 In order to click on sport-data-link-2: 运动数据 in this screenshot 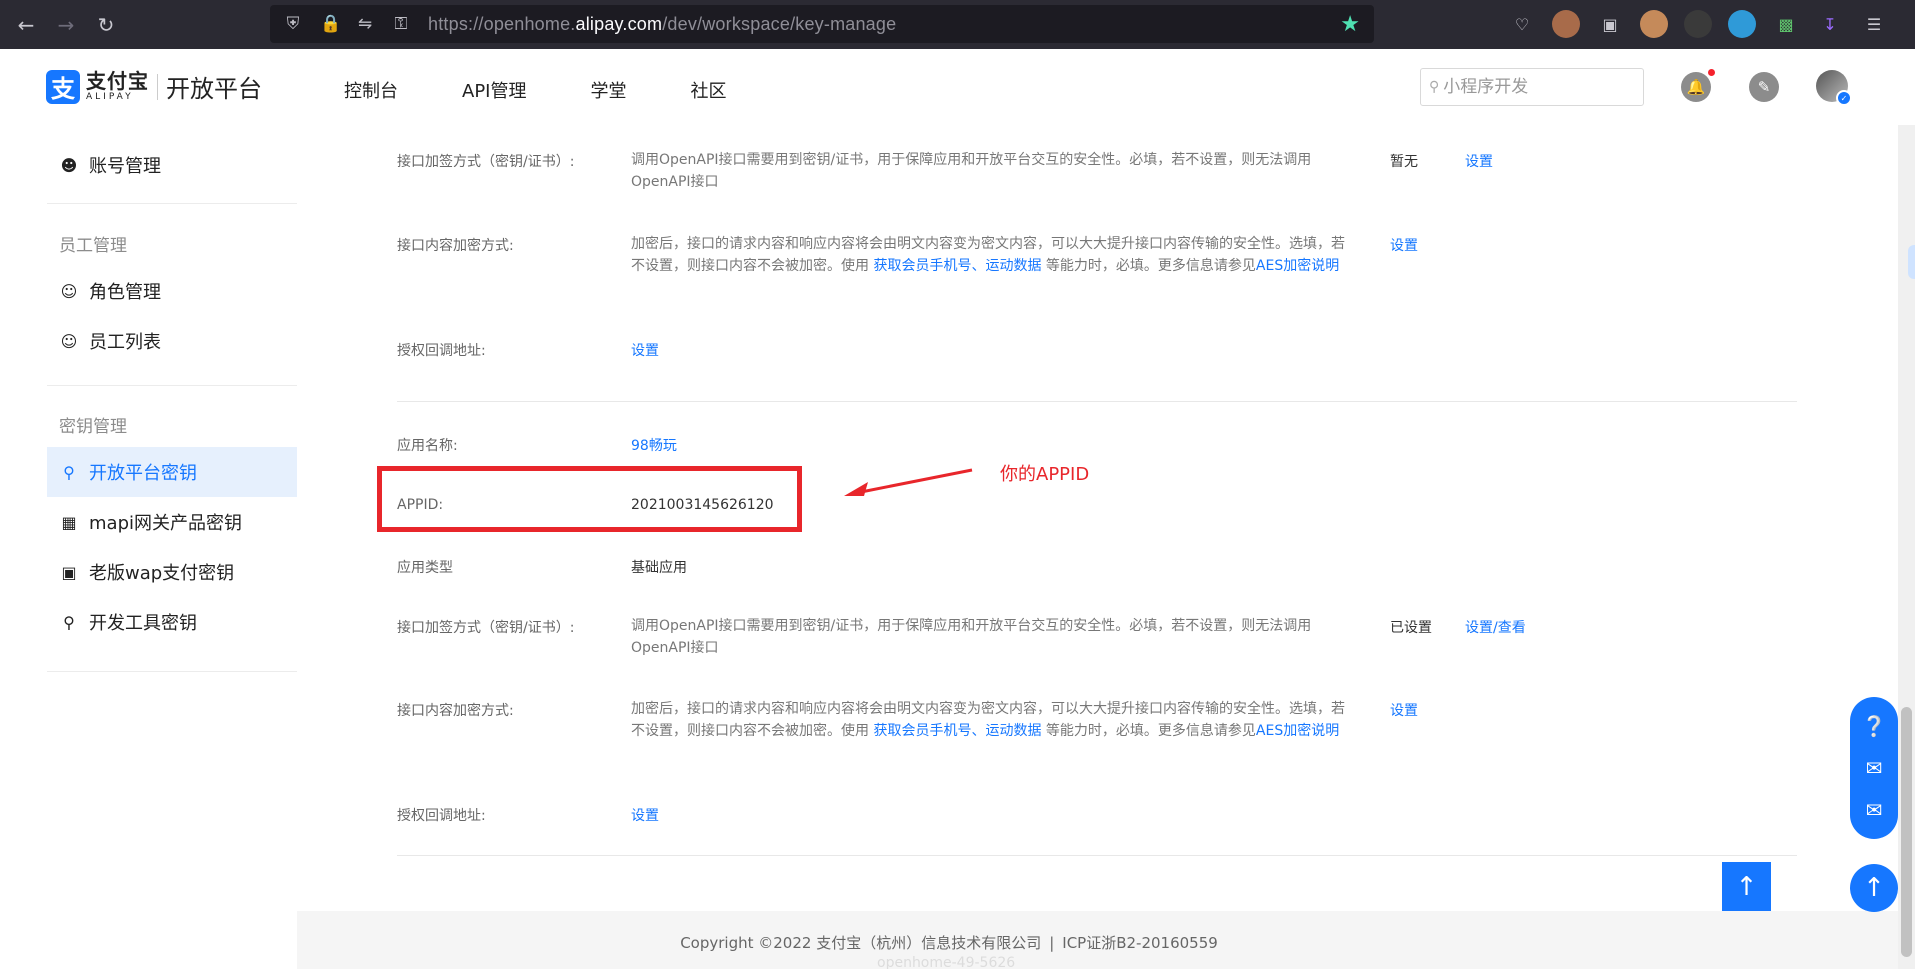, I will do `click(1013, 731)`.